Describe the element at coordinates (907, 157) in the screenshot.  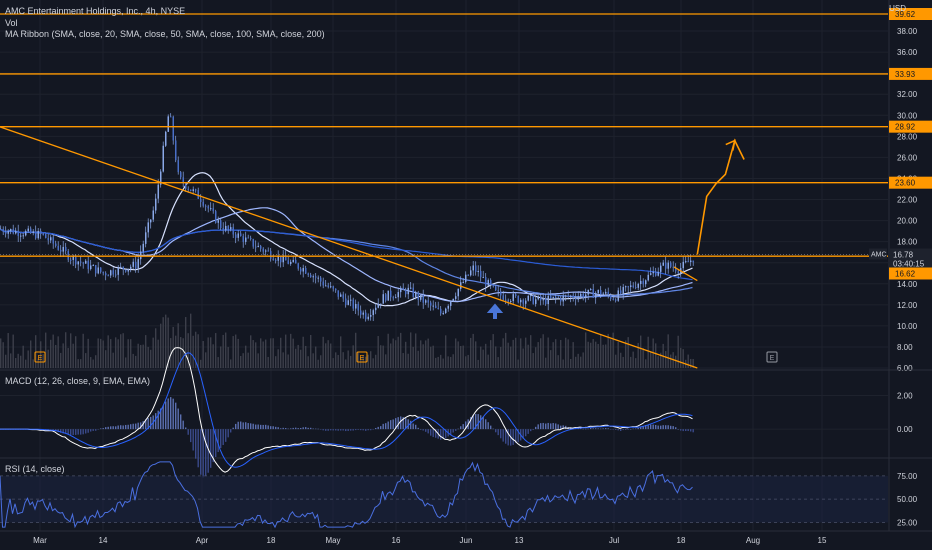
I see `price-axis-label: 26.00` at that location.